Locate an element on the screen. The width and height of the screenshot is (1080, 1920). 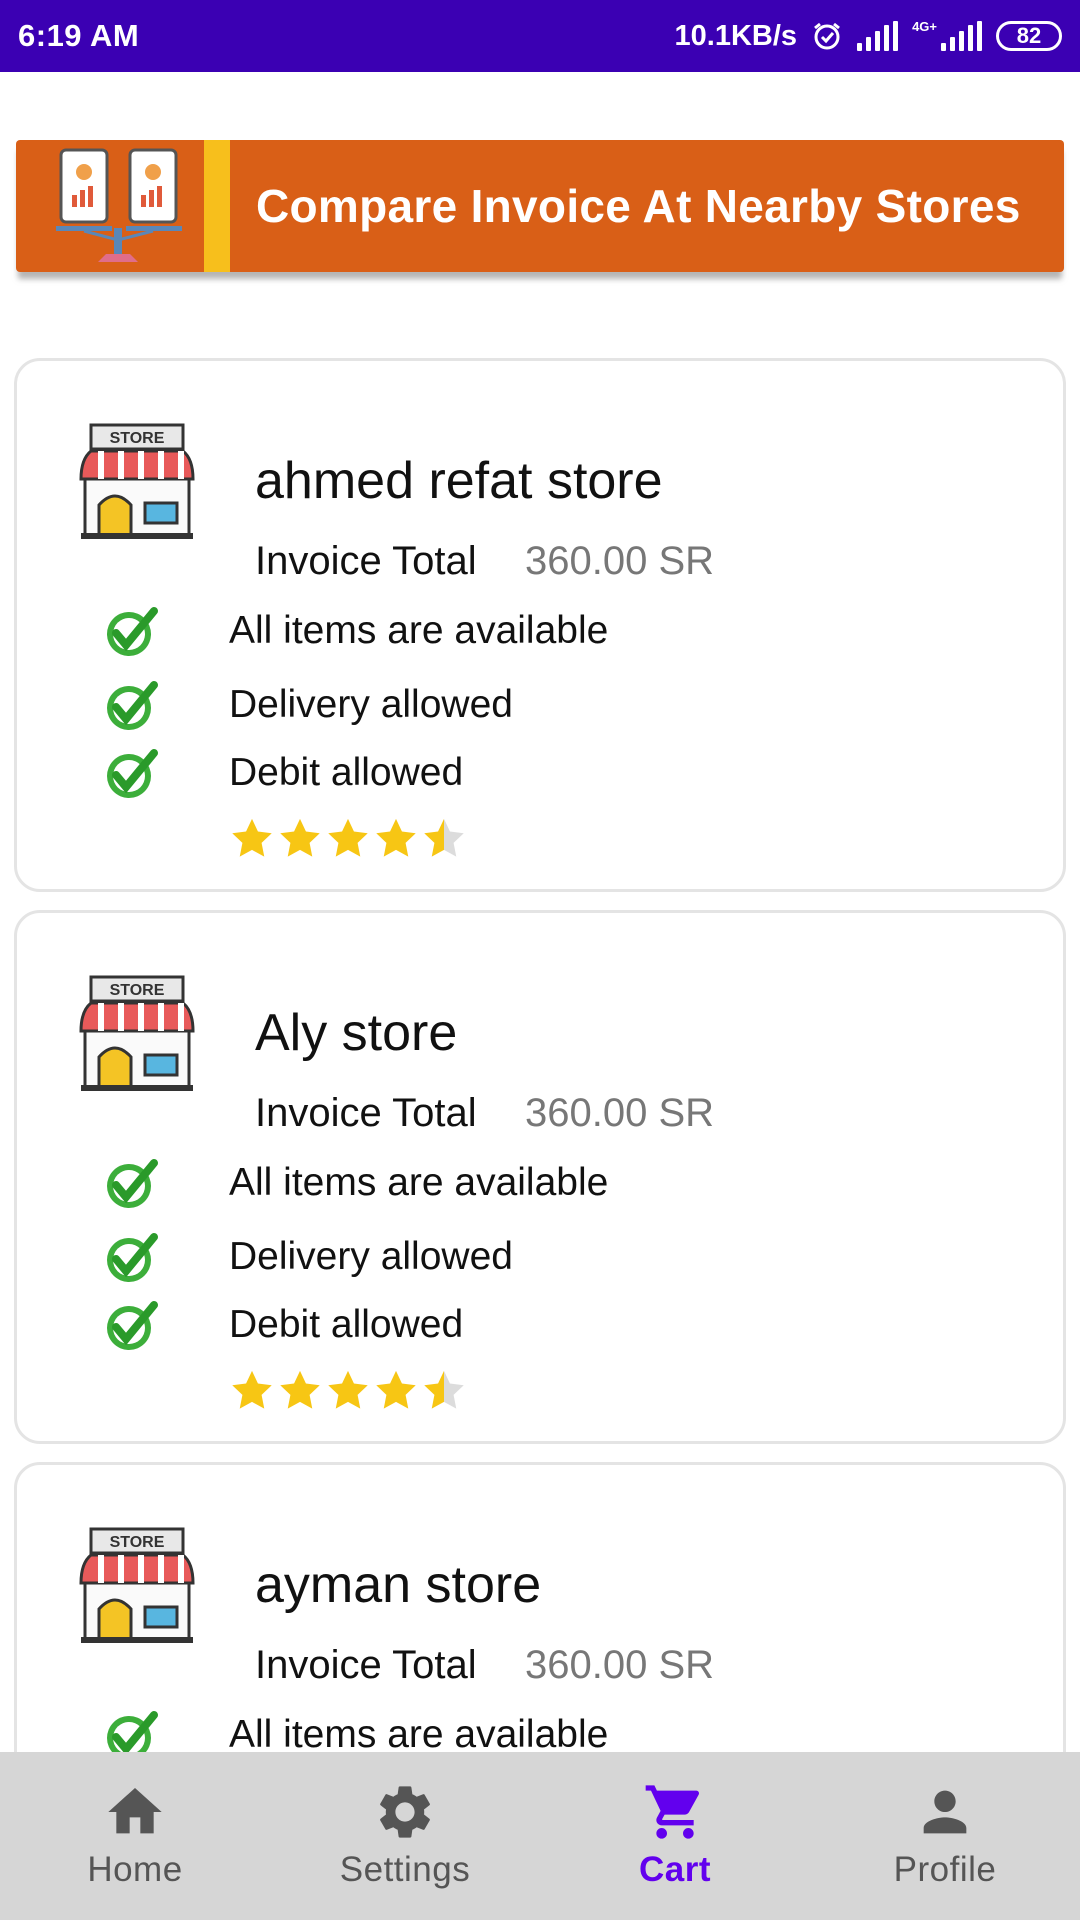
compare-banner: Compare Invoice At Nearby Stores is located at coordinates (540, 206).